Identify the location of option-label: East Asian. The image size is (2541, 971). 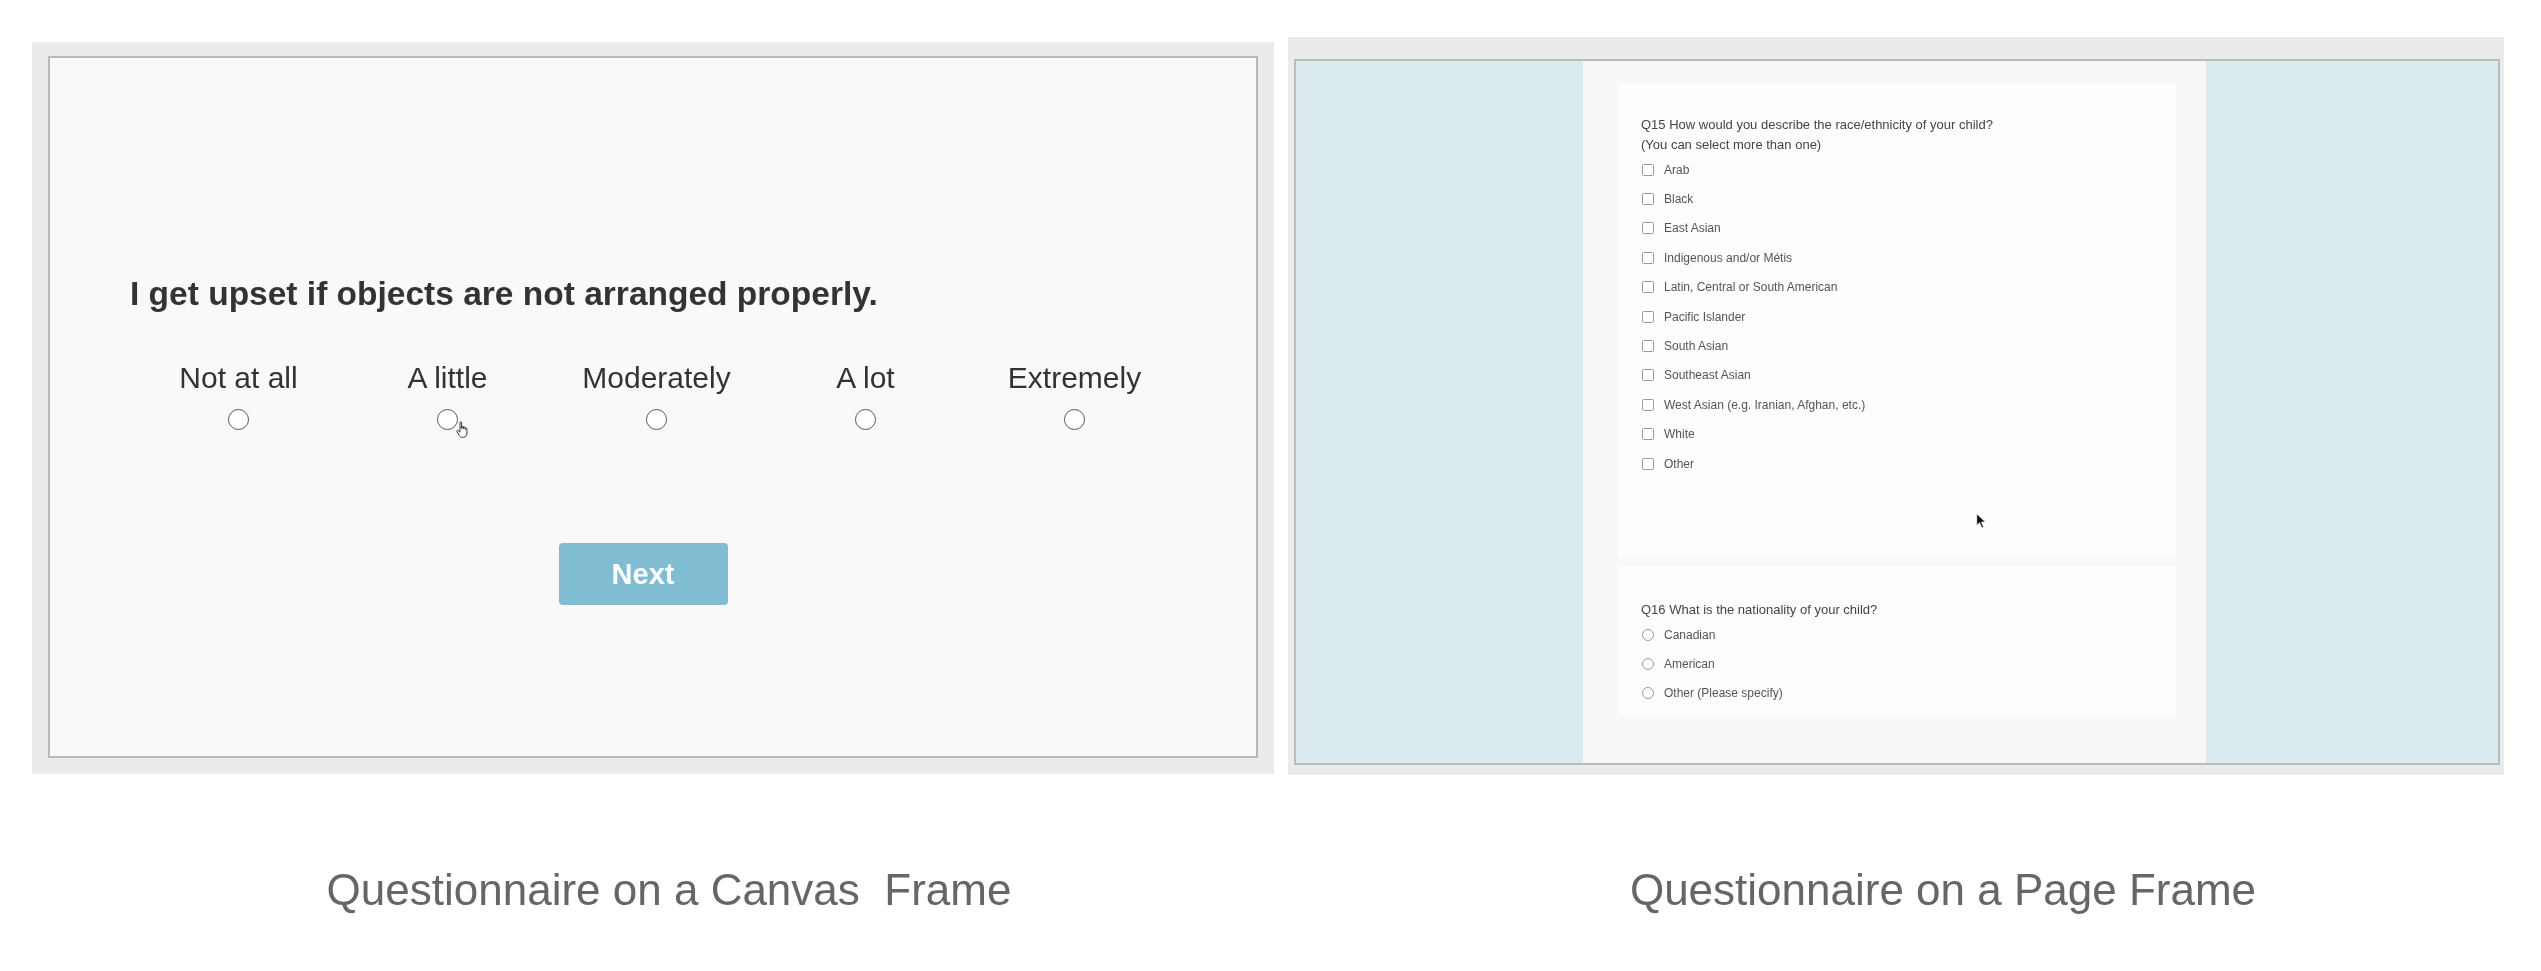
(1692, 228).